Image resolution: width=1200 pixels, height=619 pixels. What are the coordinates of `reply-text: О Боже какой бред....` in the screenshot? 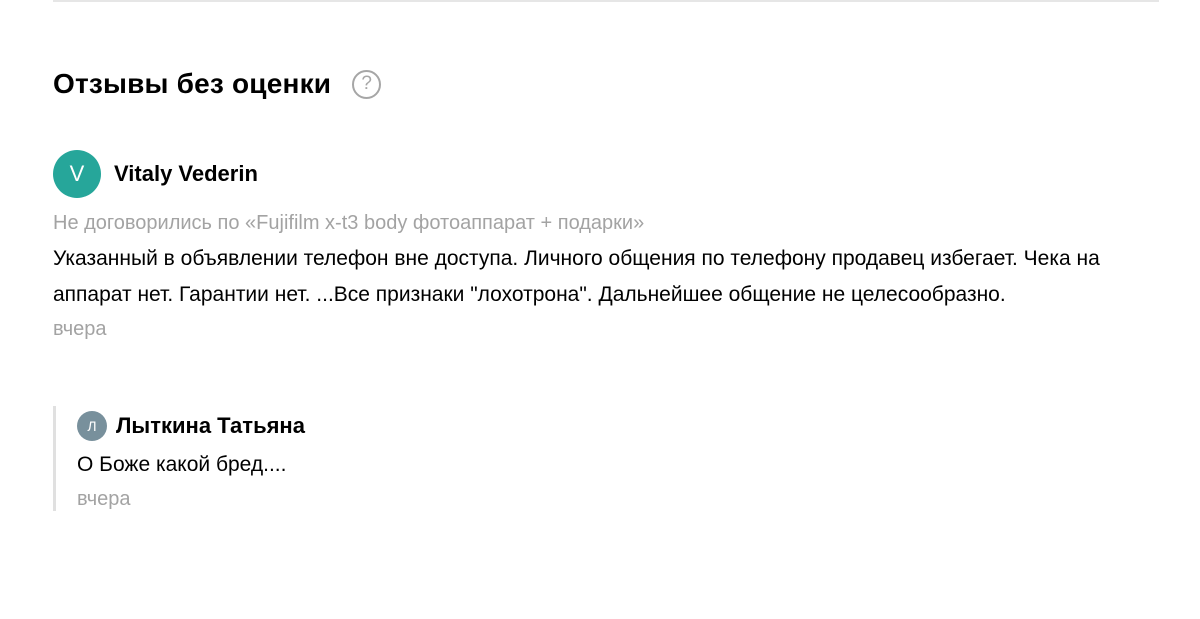 It's located at (182, 464).